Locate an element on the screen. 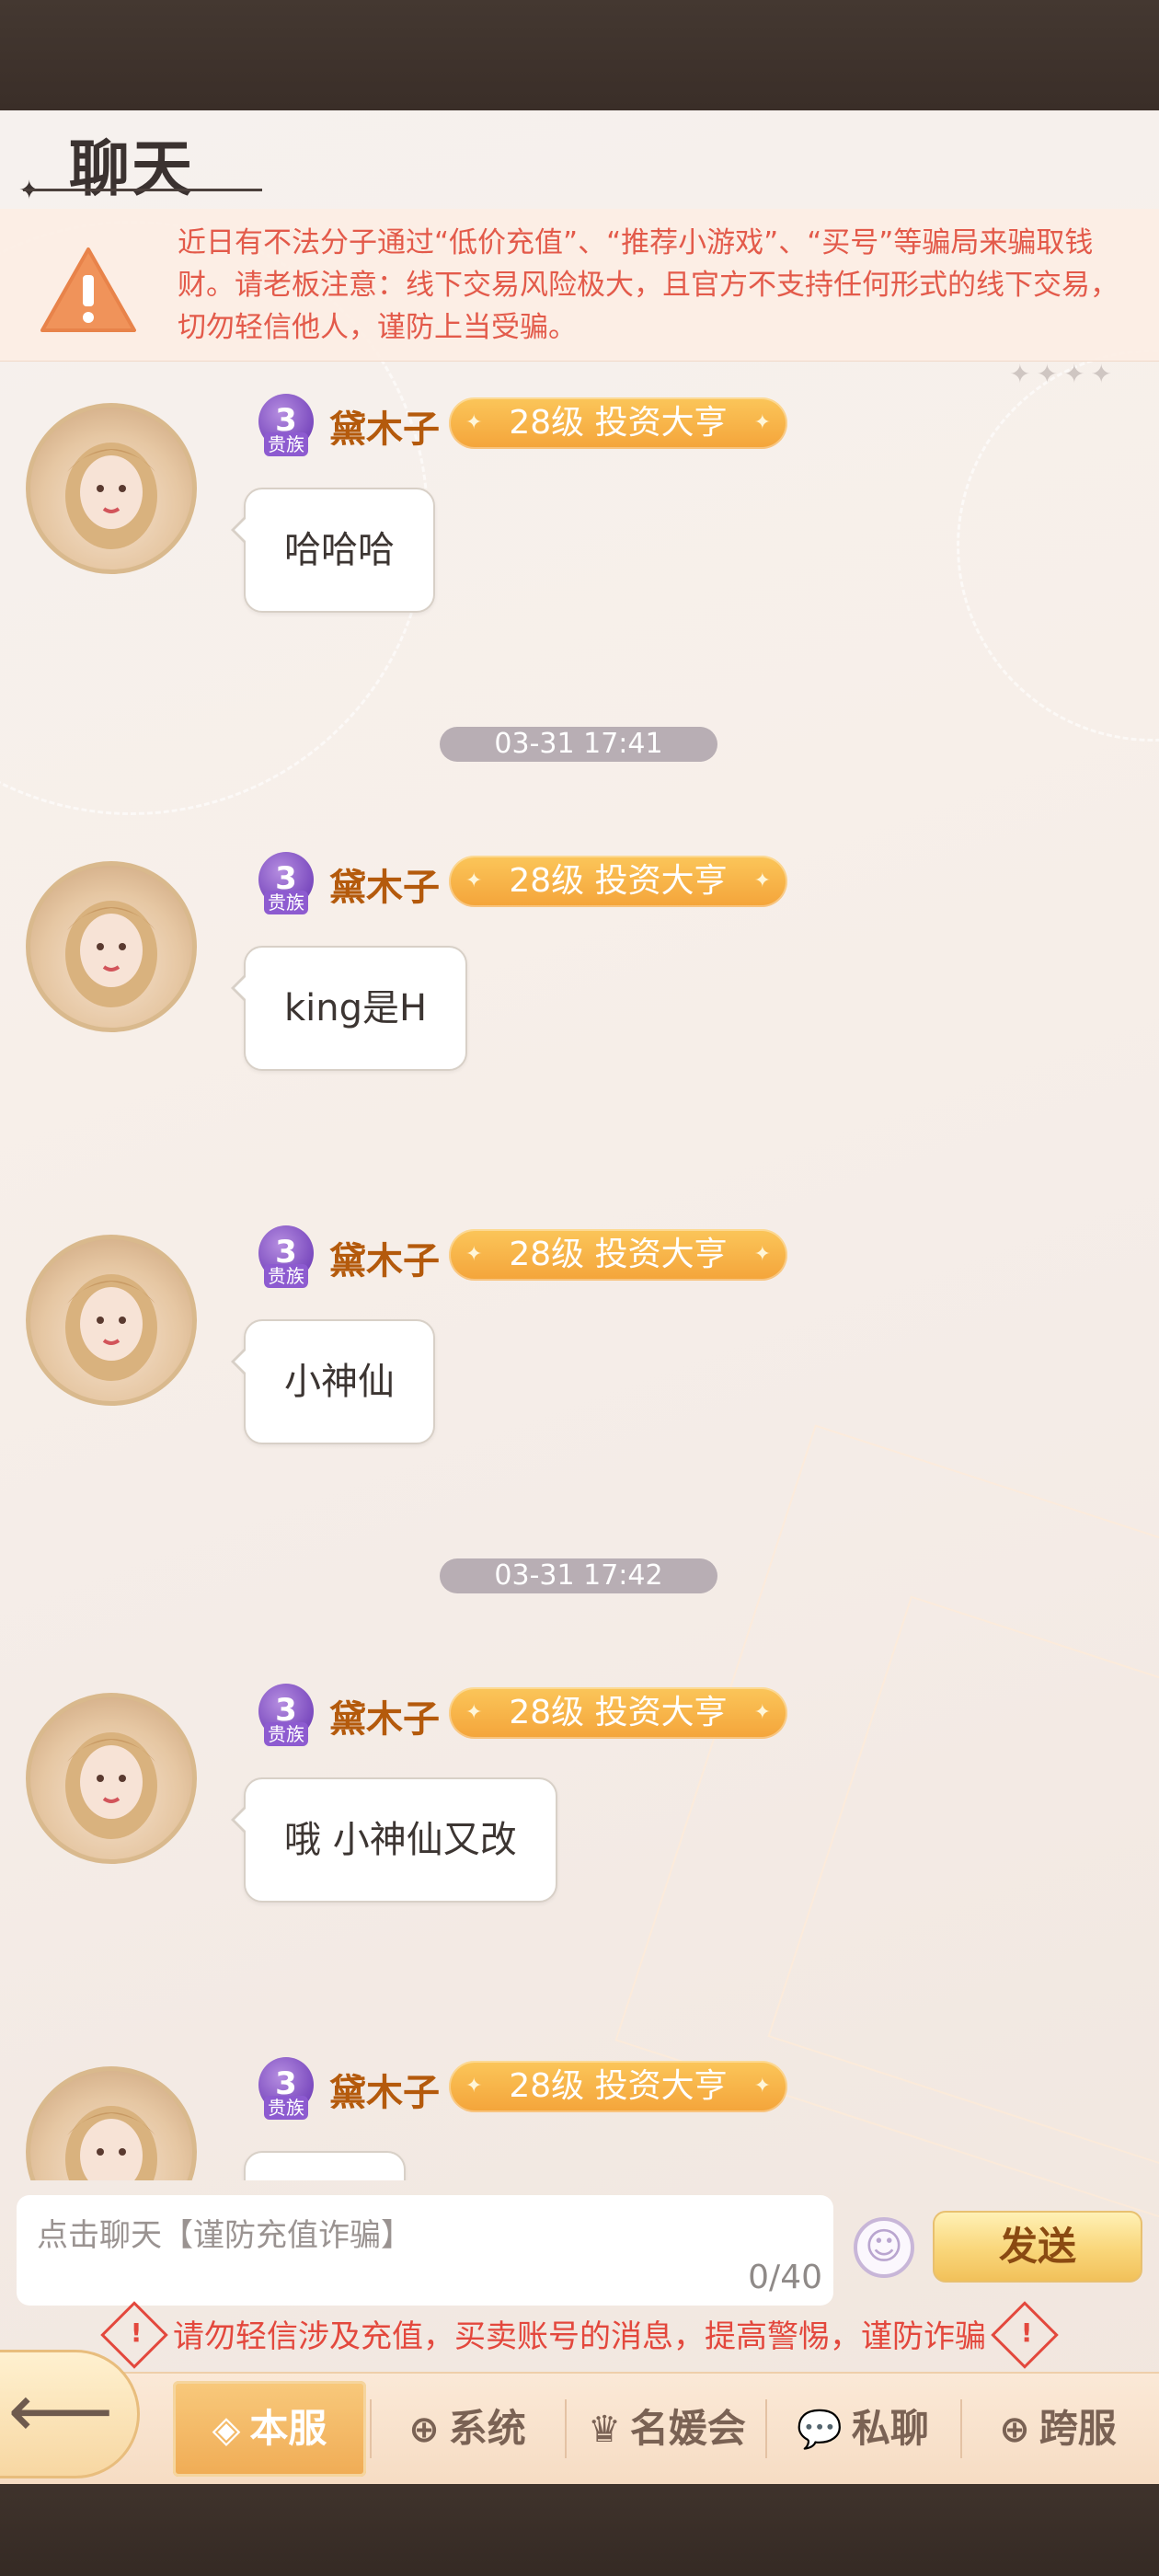 Image resolution: width=1159 pixels, height=2576 pixels. tab-cross-server: ⊕ 跨服 is located at coordinates (1058, 2429).